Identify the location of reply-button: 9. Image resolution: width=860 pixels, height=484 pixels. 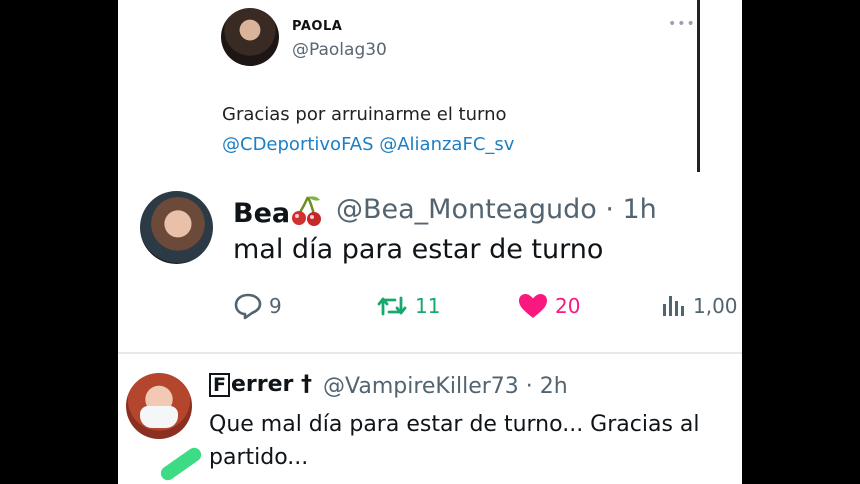
(257, 306).